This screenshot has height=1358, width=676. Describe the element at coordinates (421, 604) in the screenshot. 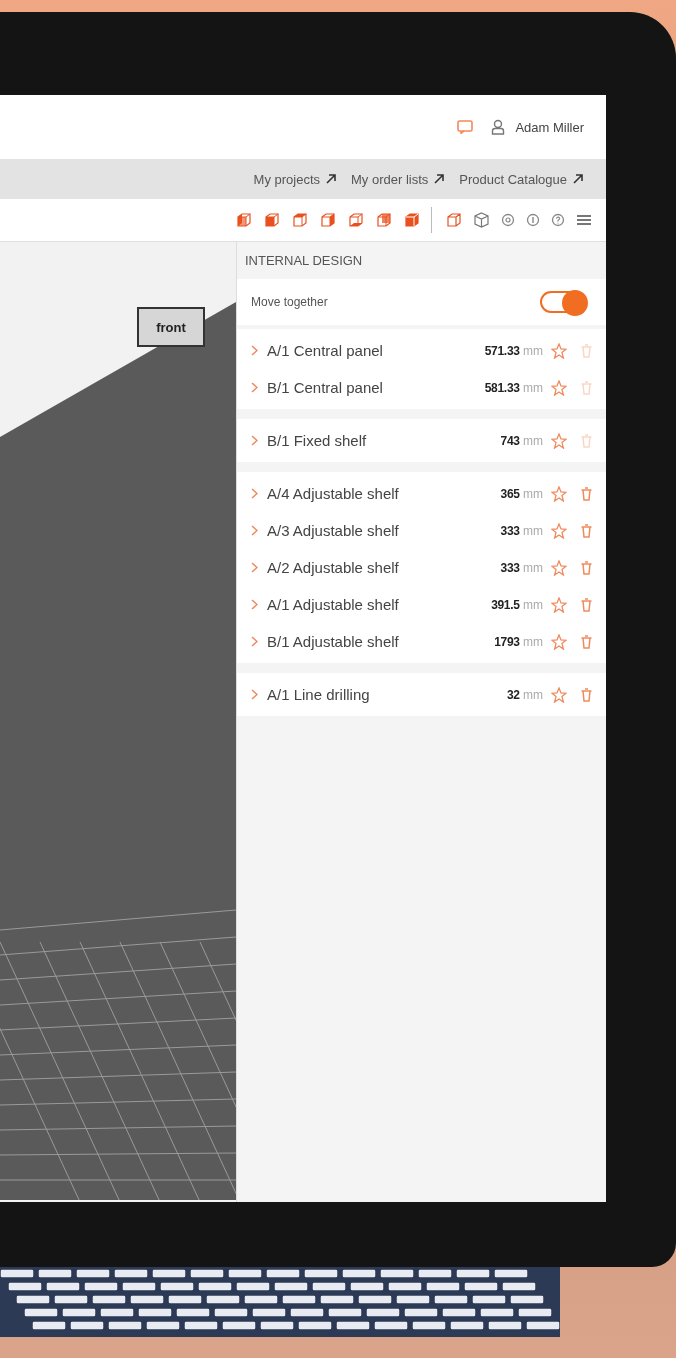

I see `list-row: A/1 Adjustable shelf 391.5 mm` at that location.